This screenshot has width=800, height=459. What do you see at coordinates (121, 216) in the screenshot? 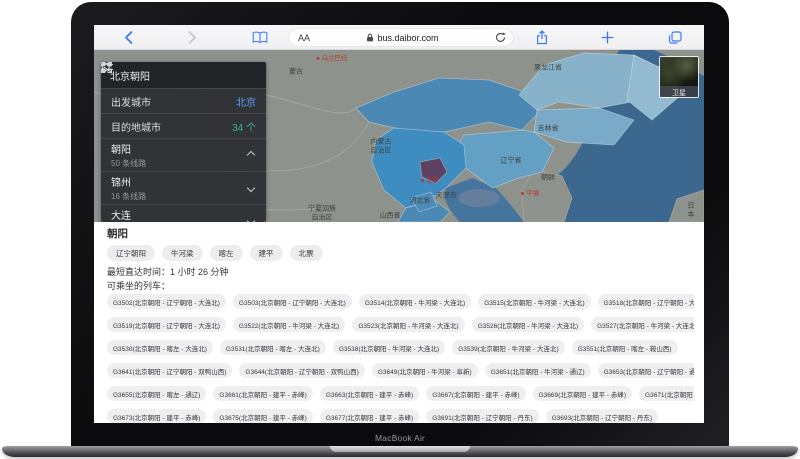
I see `city-name: 大连` at bounding box center [121, 216].